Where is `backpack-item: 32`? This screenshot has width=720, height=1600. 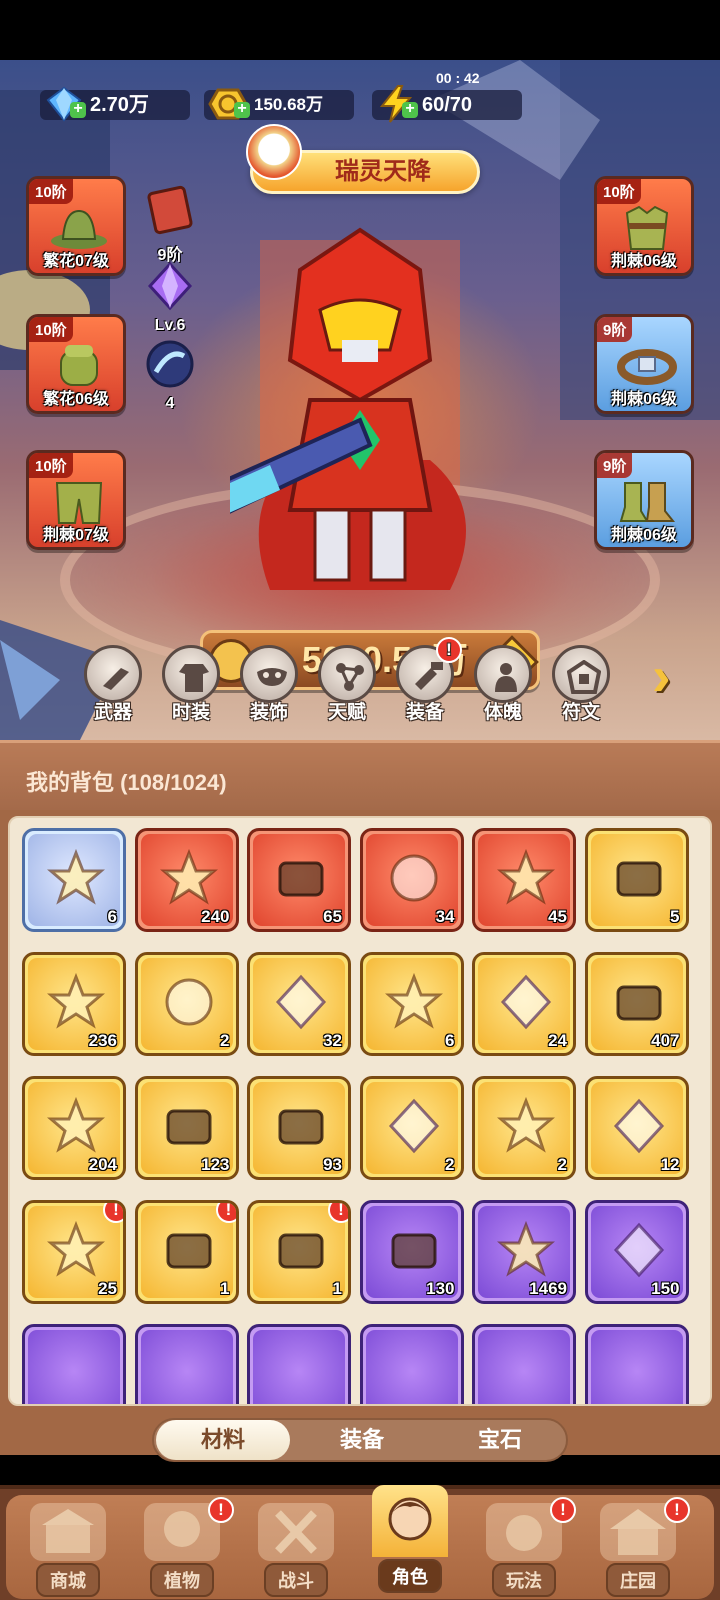 backpack-item: 32 is located at coordinates (299, 1004).